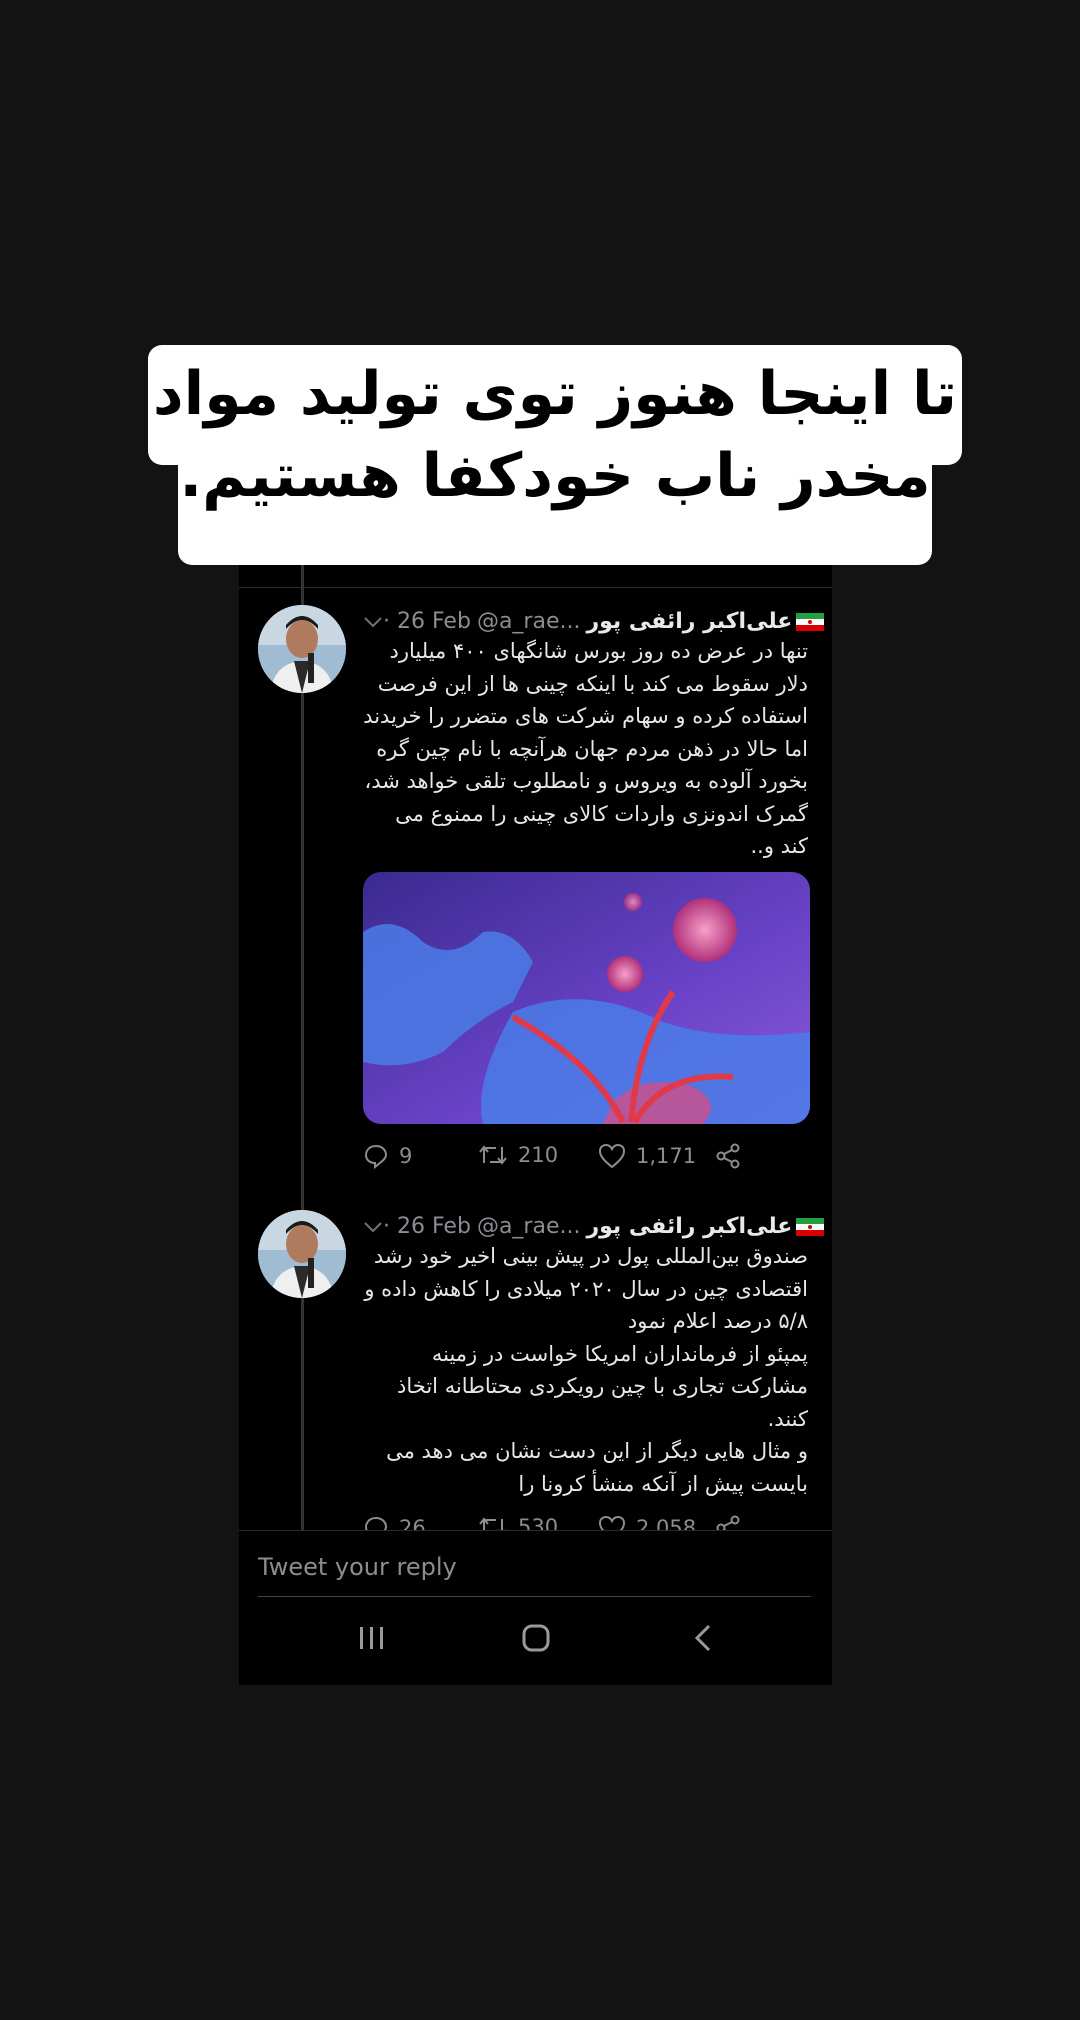  I want to click on reply-button: 9, so click(387, 1156).